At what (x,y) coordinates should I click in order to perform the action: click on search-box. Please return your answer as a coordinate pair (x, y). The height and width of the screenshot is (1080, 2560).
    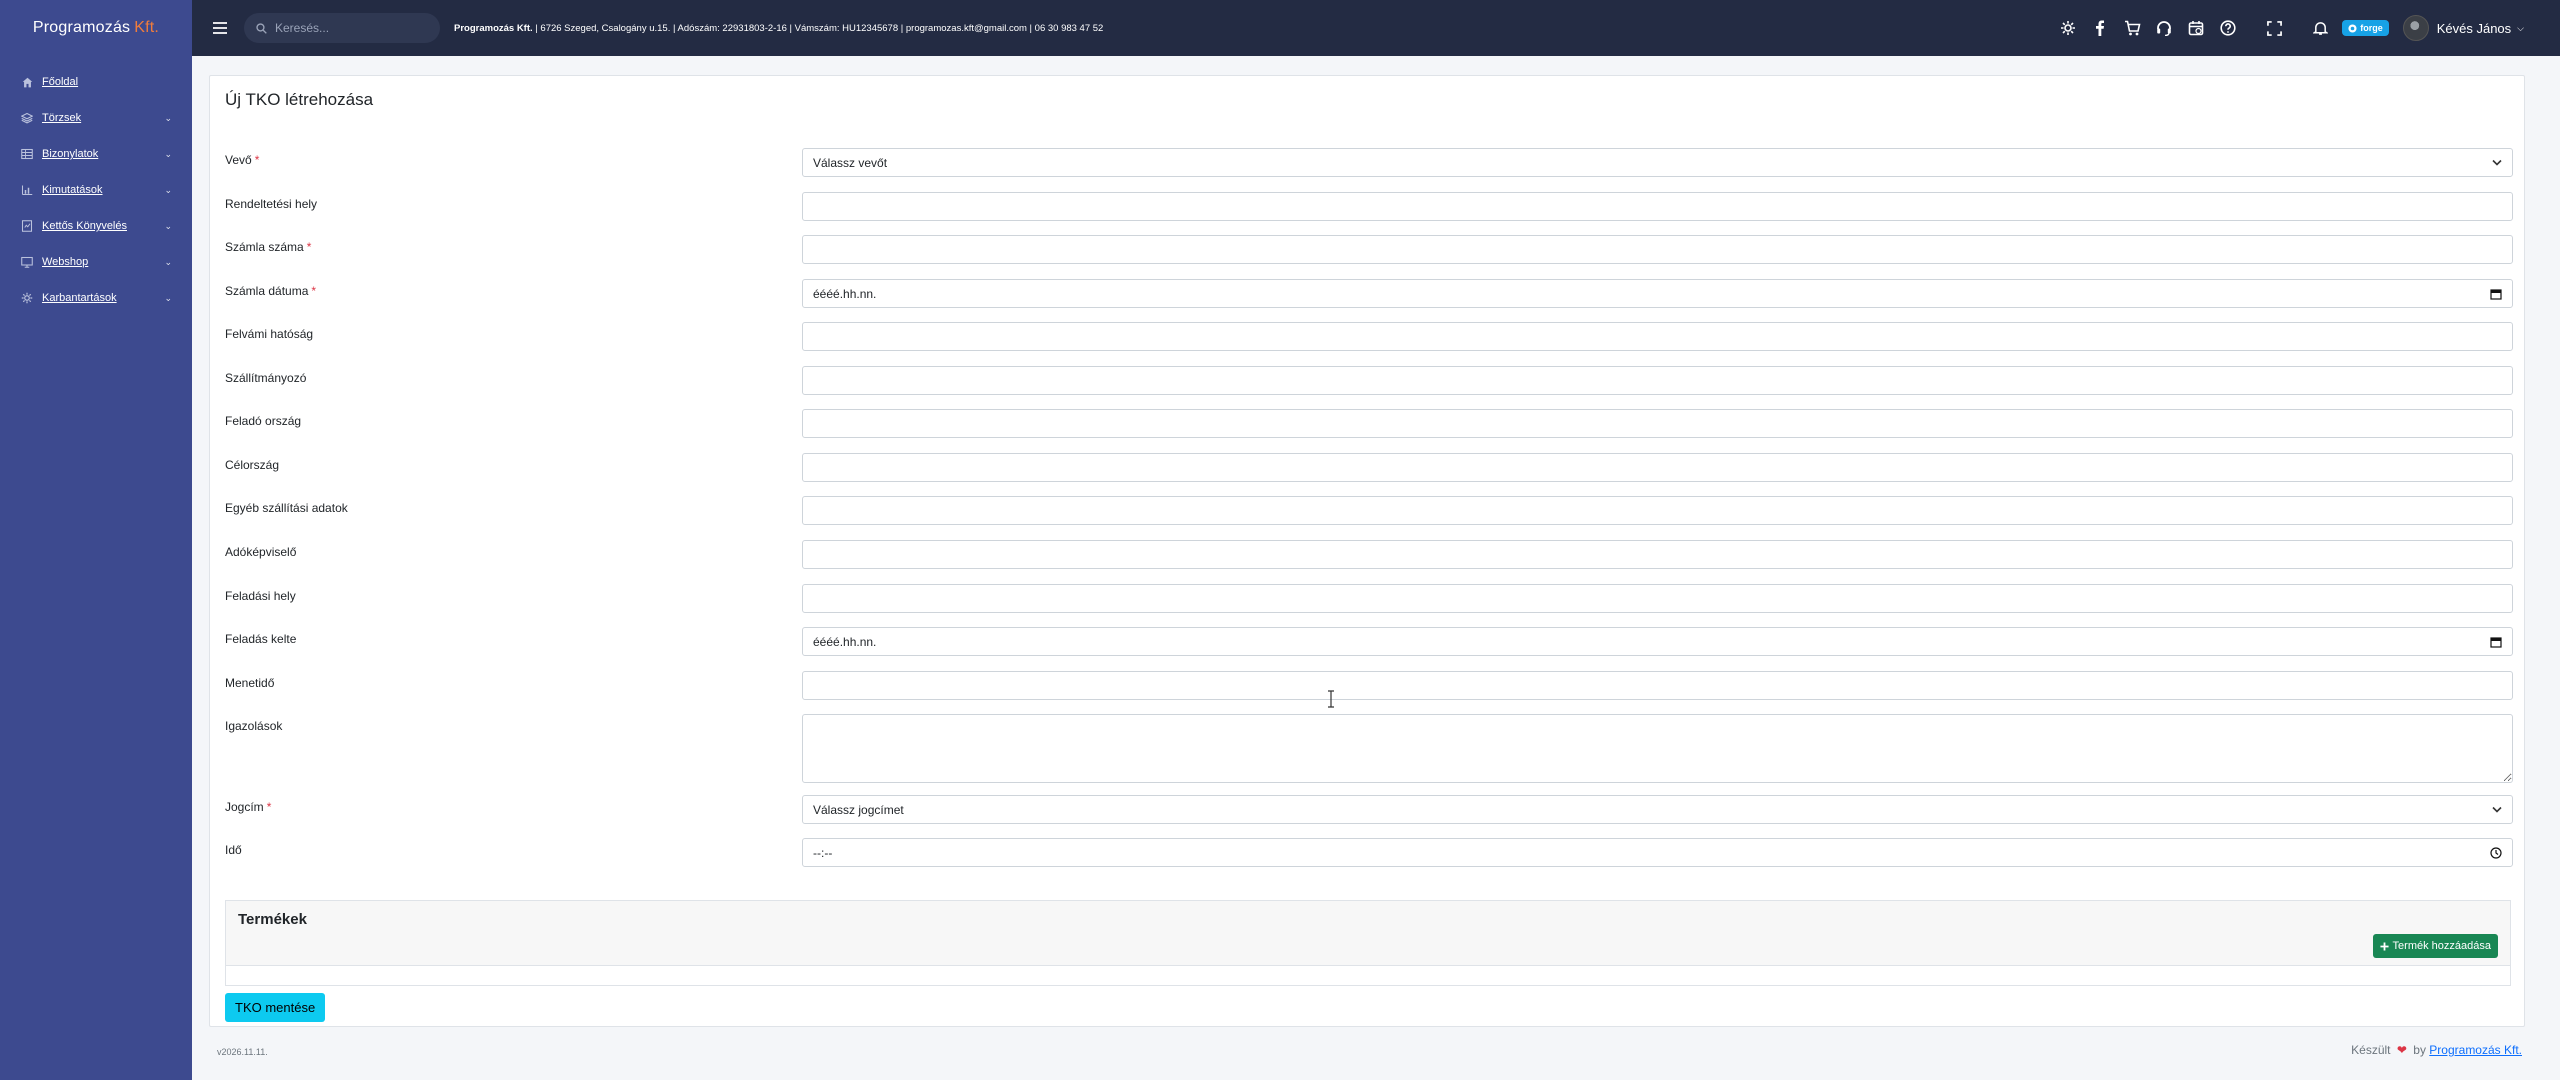
    Looking at the image, I should click on (342, 28).